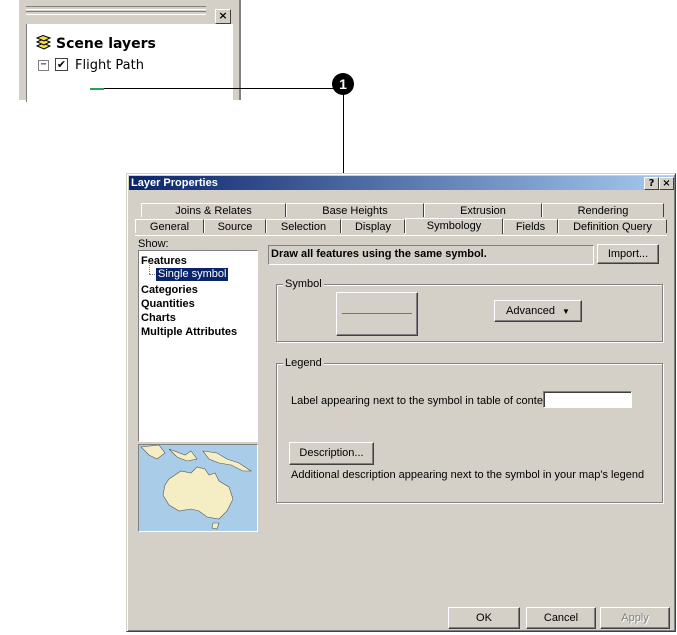  I want to click on toc-title: Scene layers, so click(106, 44).